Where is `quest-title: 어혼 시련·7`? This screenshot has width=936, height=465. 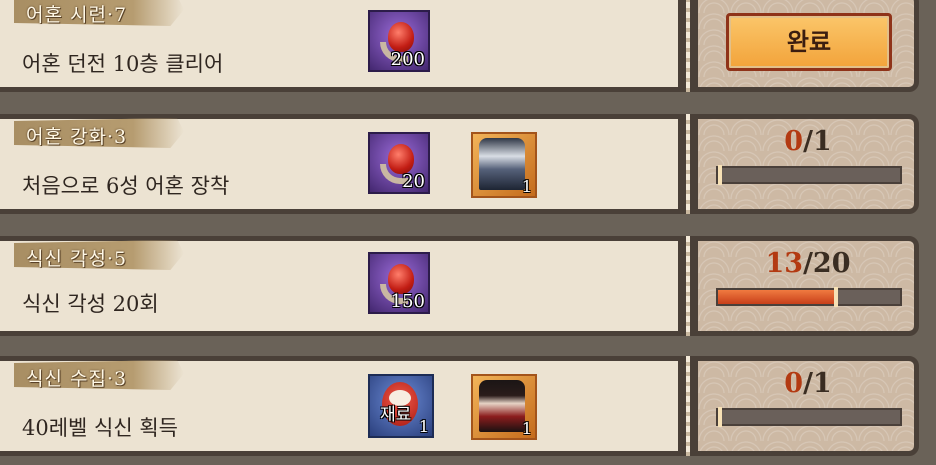 quest-title: 어혼 시련·7 is located at coordinates (77, 15).